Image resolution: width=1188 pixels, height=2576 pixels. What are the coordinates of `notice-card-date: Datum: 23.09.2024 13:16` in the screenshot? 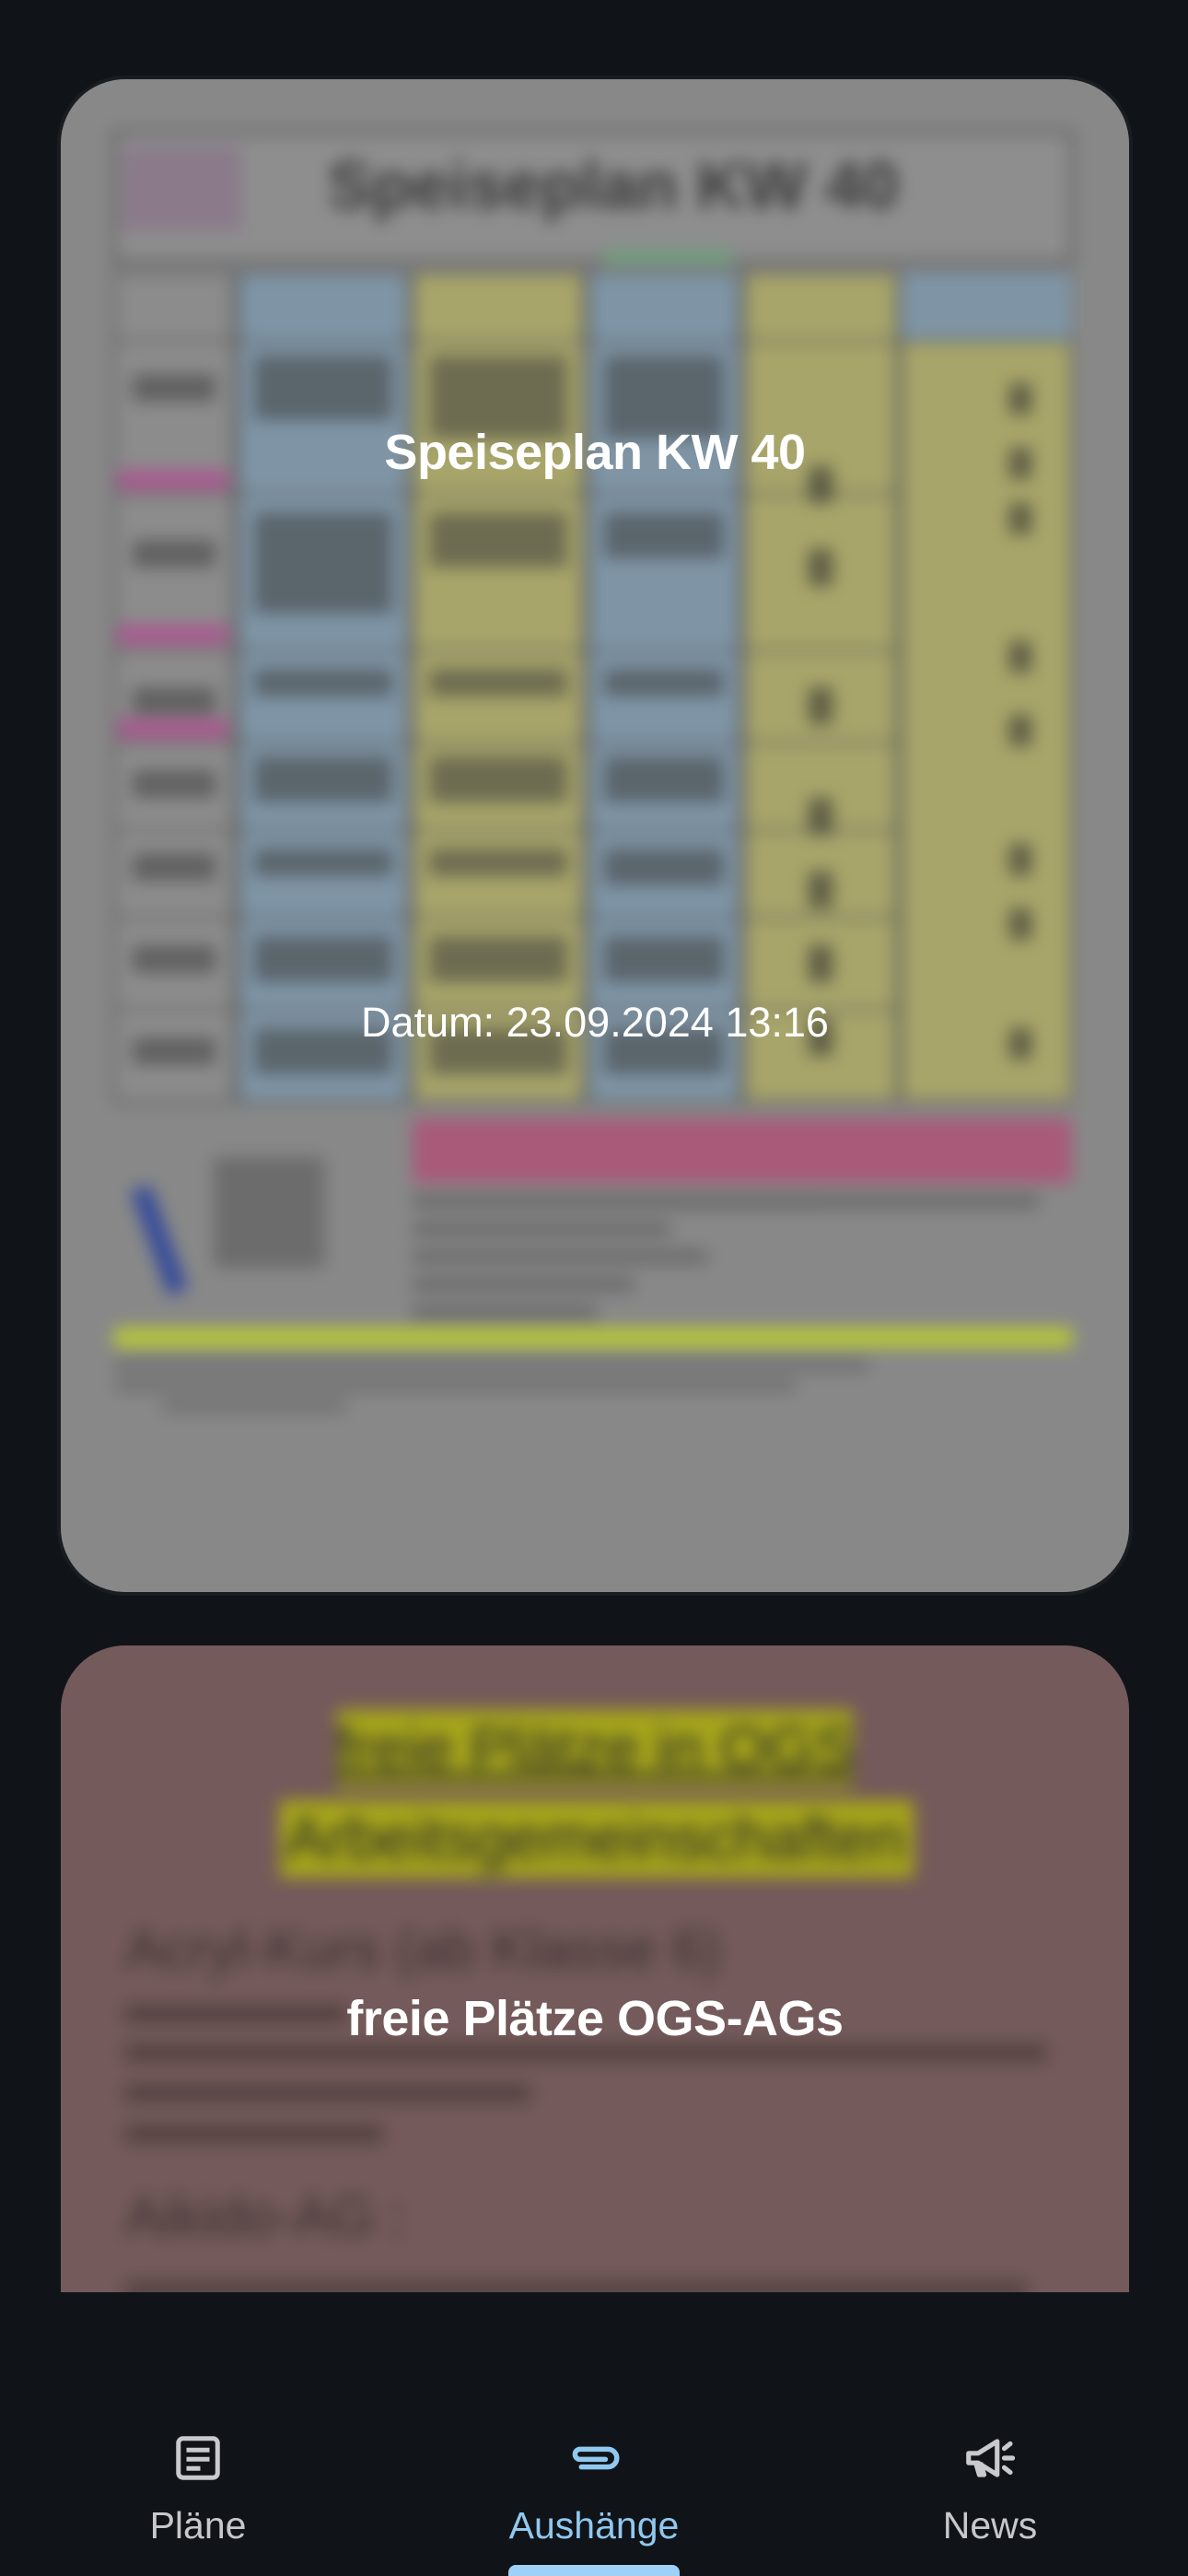 It's located at (595, 1022).